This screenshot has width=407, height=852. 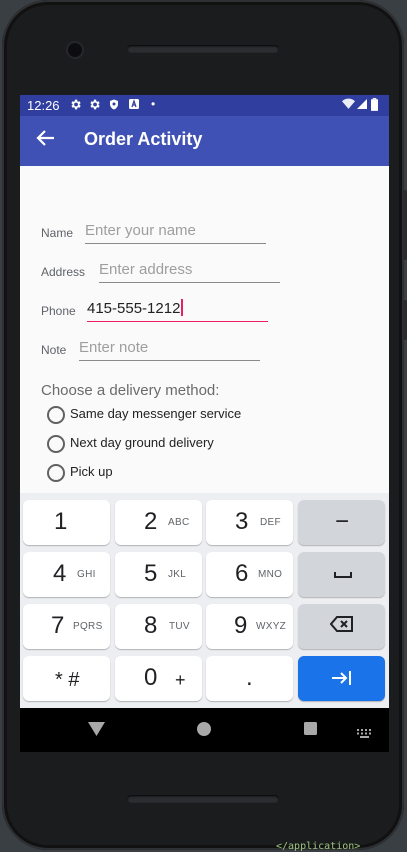 I want to click on address-placeholder: Enter address, so click(x=146, y=269).